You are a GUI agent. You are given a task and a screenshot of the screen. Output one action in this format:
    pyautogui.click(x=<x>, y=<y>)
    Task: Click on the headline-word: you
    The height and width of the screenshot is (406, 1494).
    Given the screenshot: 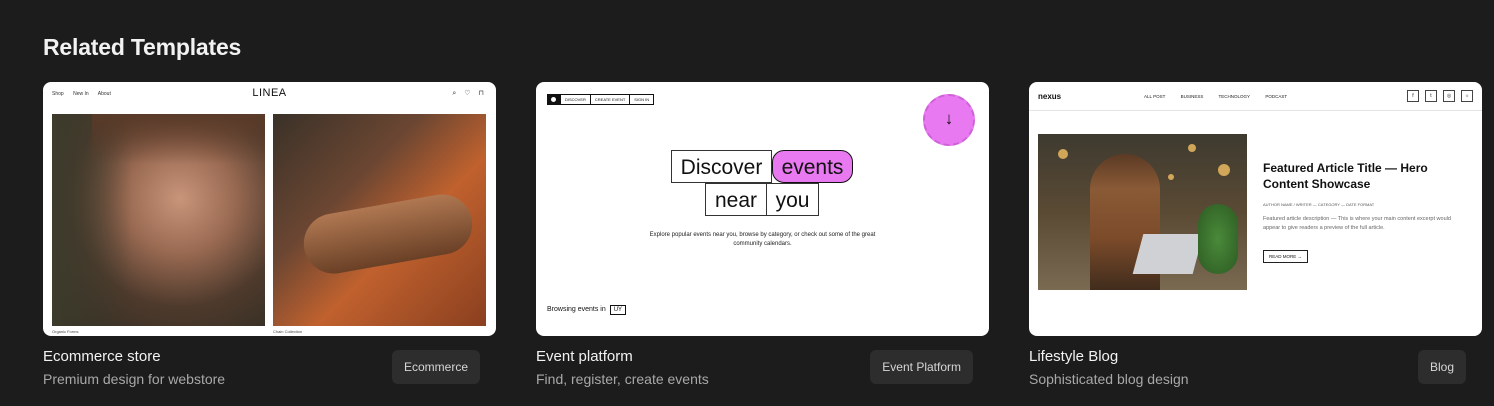 What is the action you would take?
    pyautogui.click(x=792, y=199)
    